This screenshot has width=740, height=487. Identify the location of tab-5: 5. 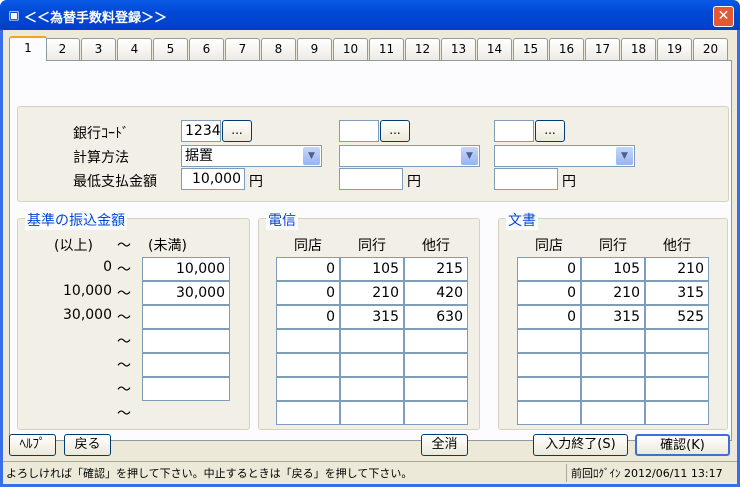
(170, 49).